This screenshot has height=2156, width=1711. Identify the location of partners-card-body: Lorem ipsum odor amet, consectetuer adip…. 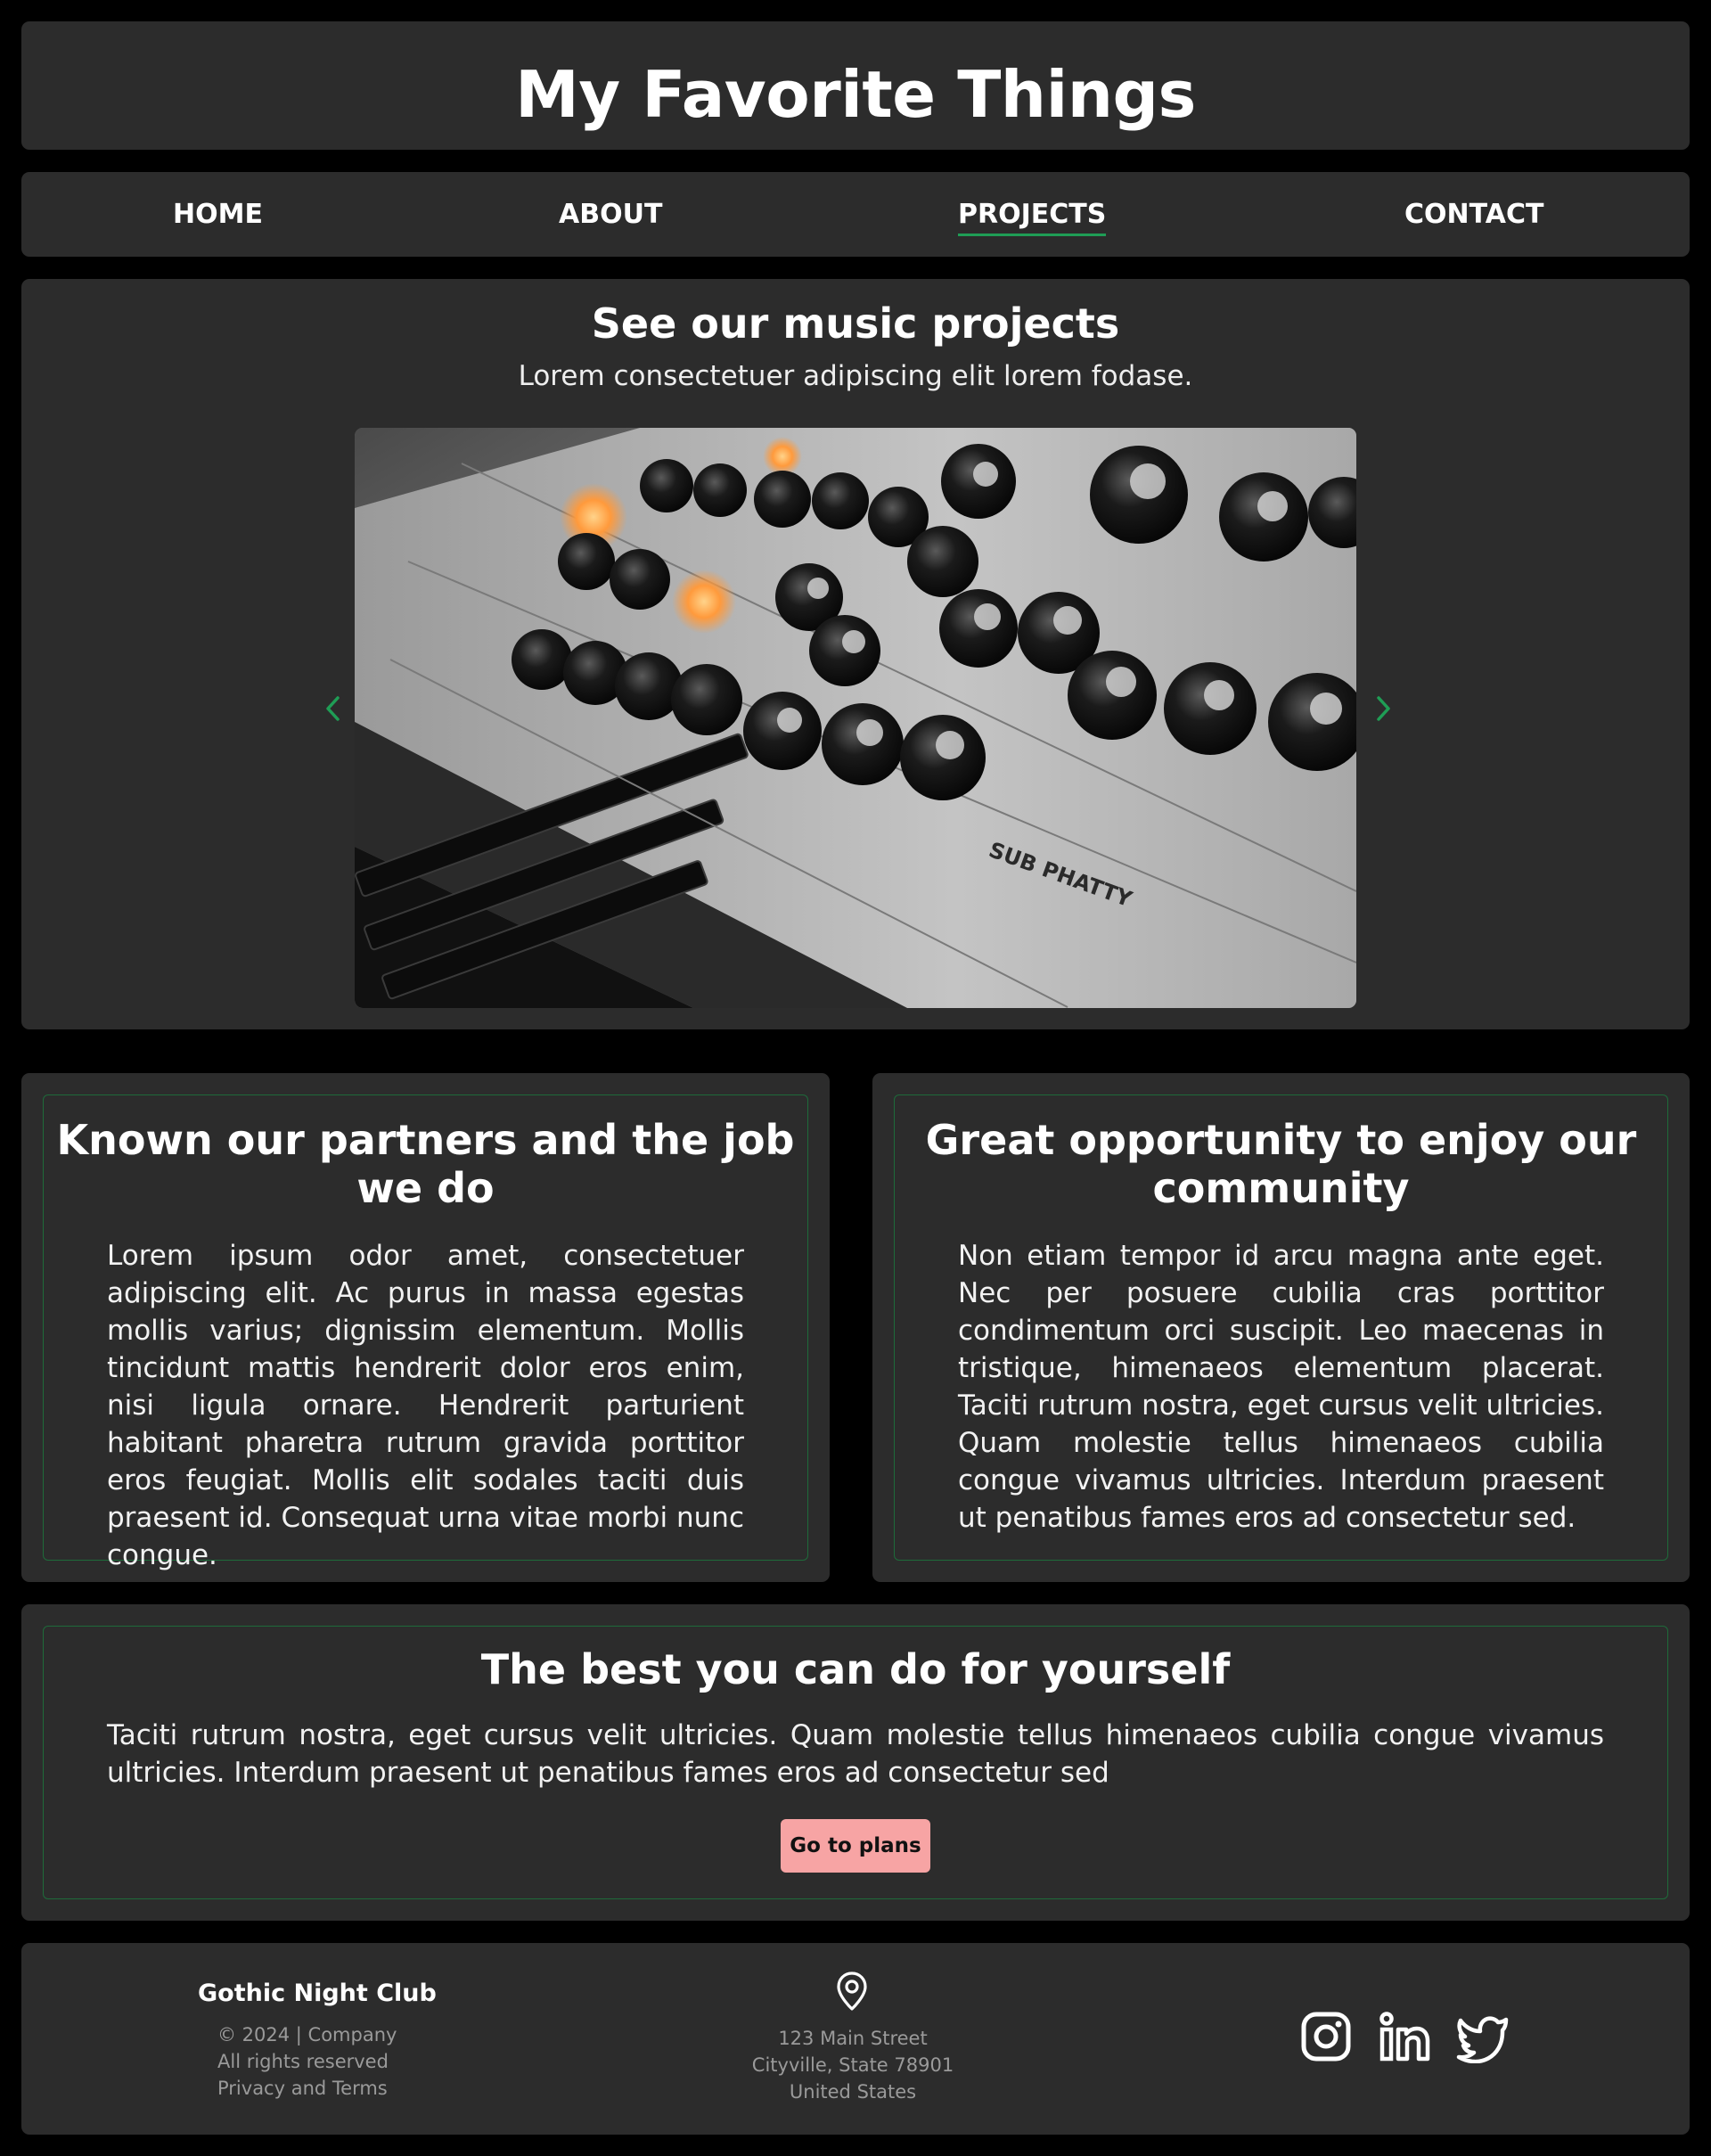
(425, 1406).